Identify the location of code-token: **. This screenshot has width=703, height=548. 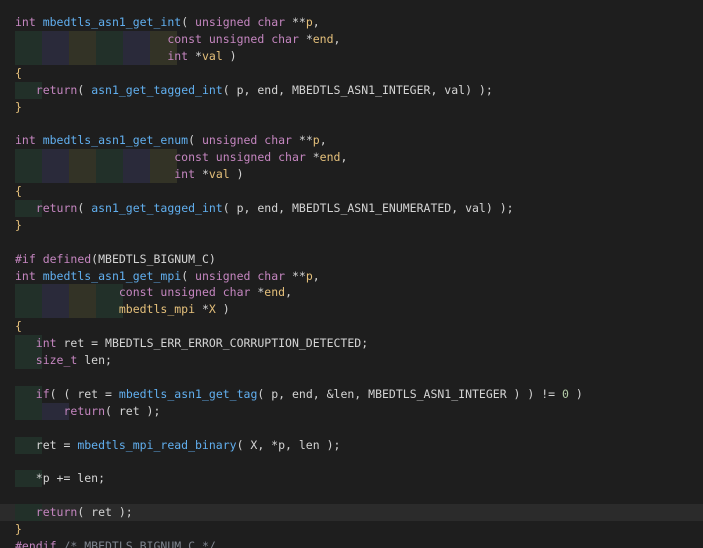
(298, 22).